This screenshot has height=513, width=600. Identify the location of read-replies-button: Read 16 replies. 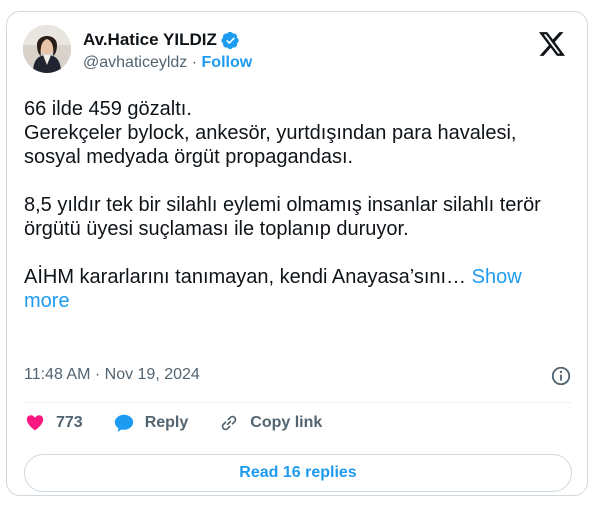
(298, 473).